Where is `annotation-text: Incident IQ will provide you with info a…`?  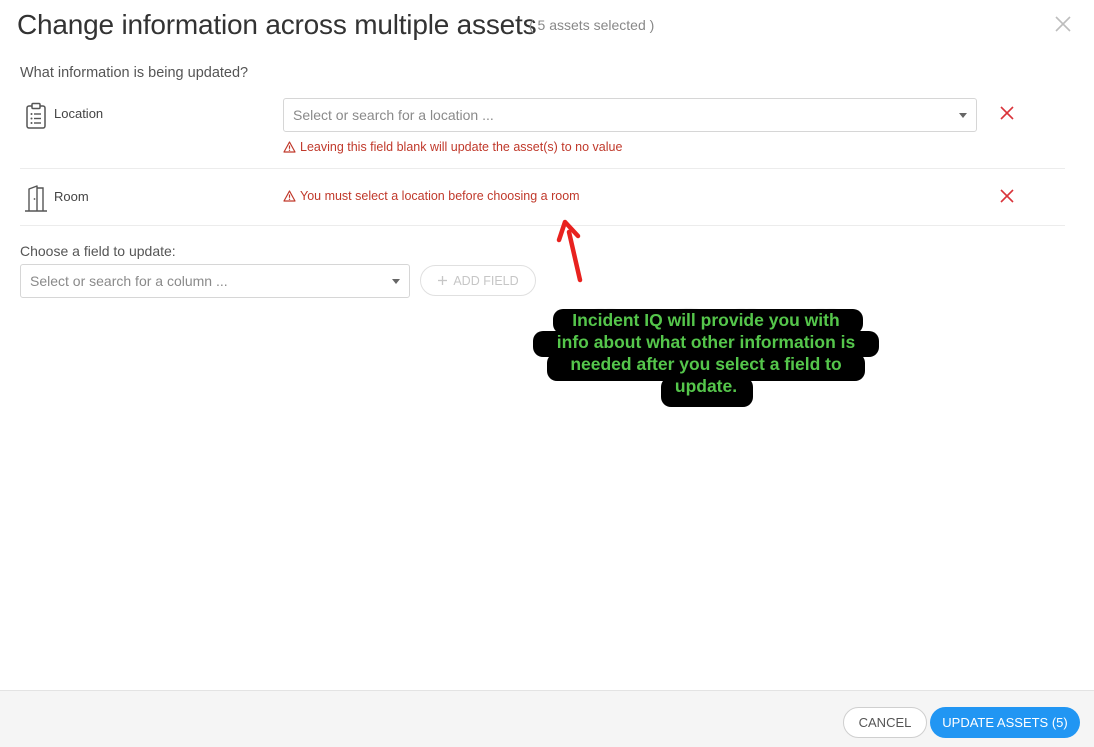 annotation-text: Incident IQ will provide you with info a… is located at coordinates (706, 353).